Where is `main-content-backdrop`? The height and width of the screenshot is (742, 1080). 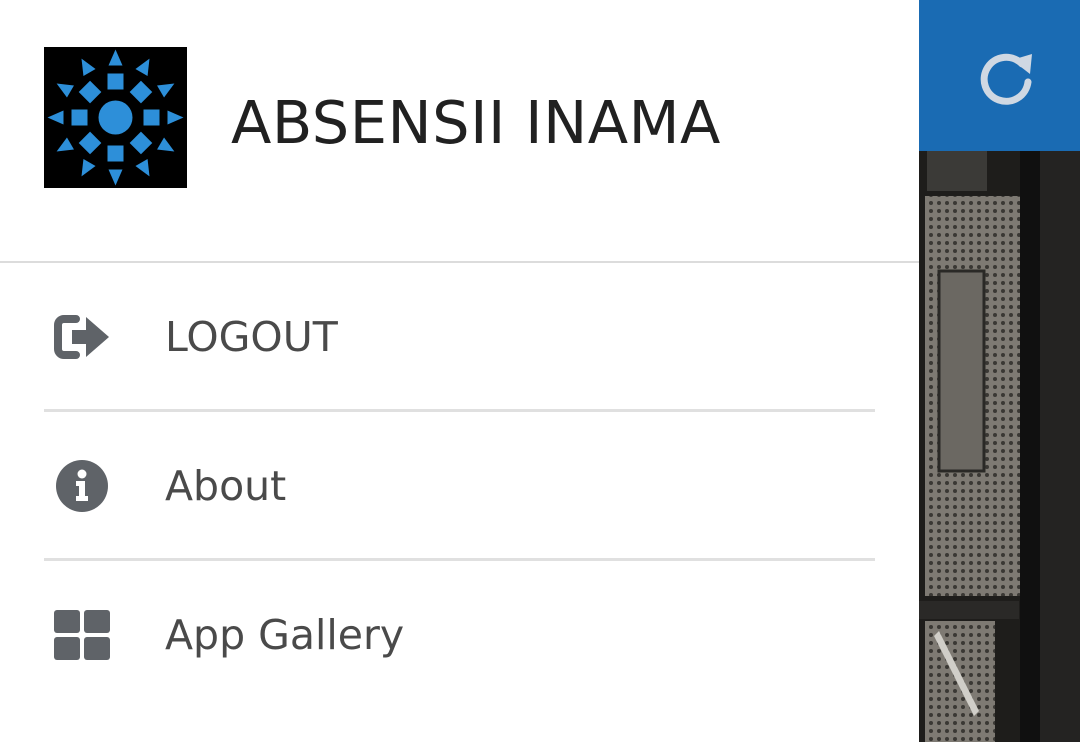 main-content-backdrop is located at coordinates (999, 371).